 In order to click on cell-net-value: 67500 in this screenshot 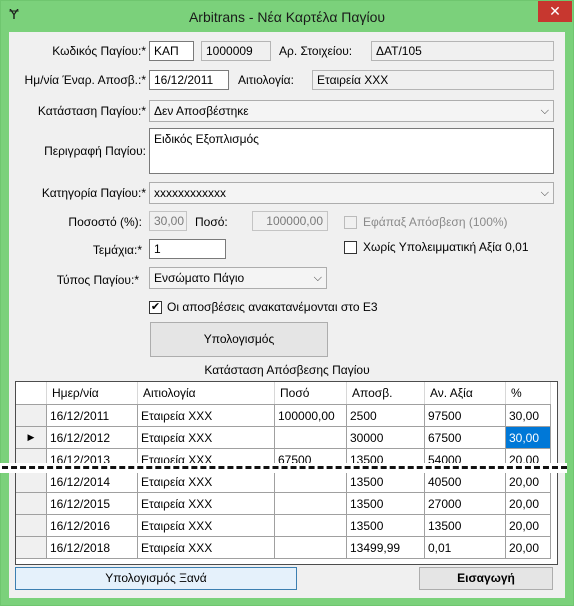, I will do `click(465, 437)`.